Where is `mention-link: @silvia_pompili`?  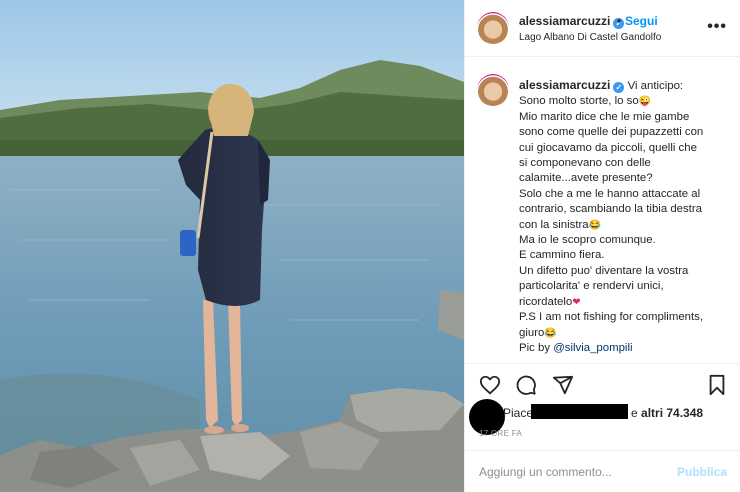 mention-link: @silvia_pompili is located at coordinates (592, 348).